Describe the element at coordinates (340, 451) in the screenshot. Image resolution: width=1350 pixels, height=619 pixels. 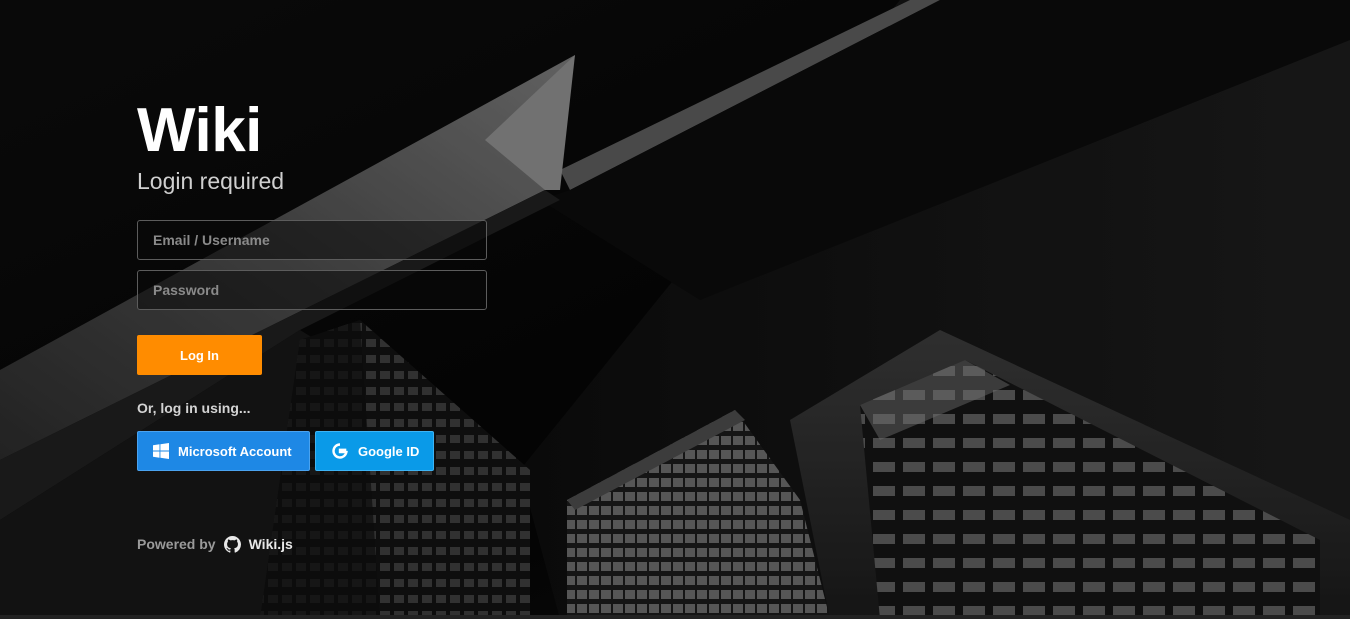
I see `google-g-icon` at that location.